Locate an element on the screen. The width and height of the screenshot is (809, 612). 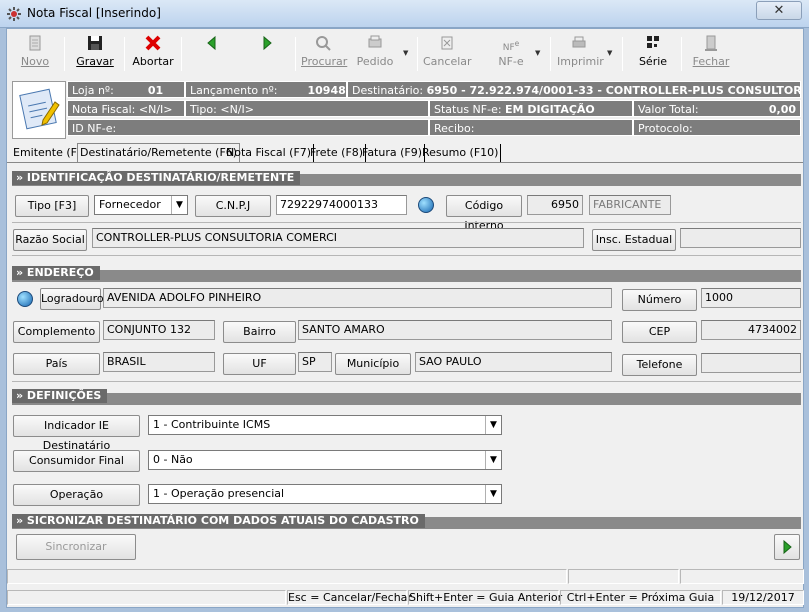
tab-destinatario: Destinatário/Remetente (F6) is located at coordinates (159, 153).